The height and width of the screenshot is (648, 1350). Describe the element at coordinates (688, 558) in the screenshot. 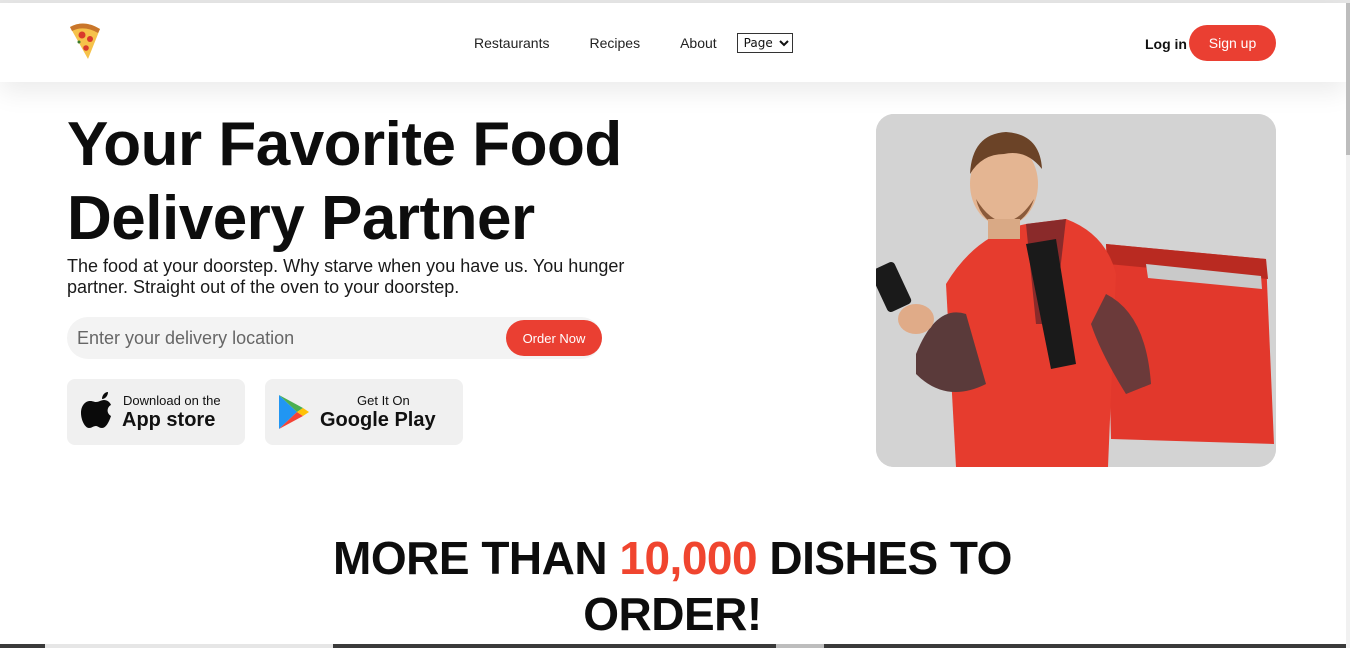

I see `headline-accent-number: 10,000` at that location.